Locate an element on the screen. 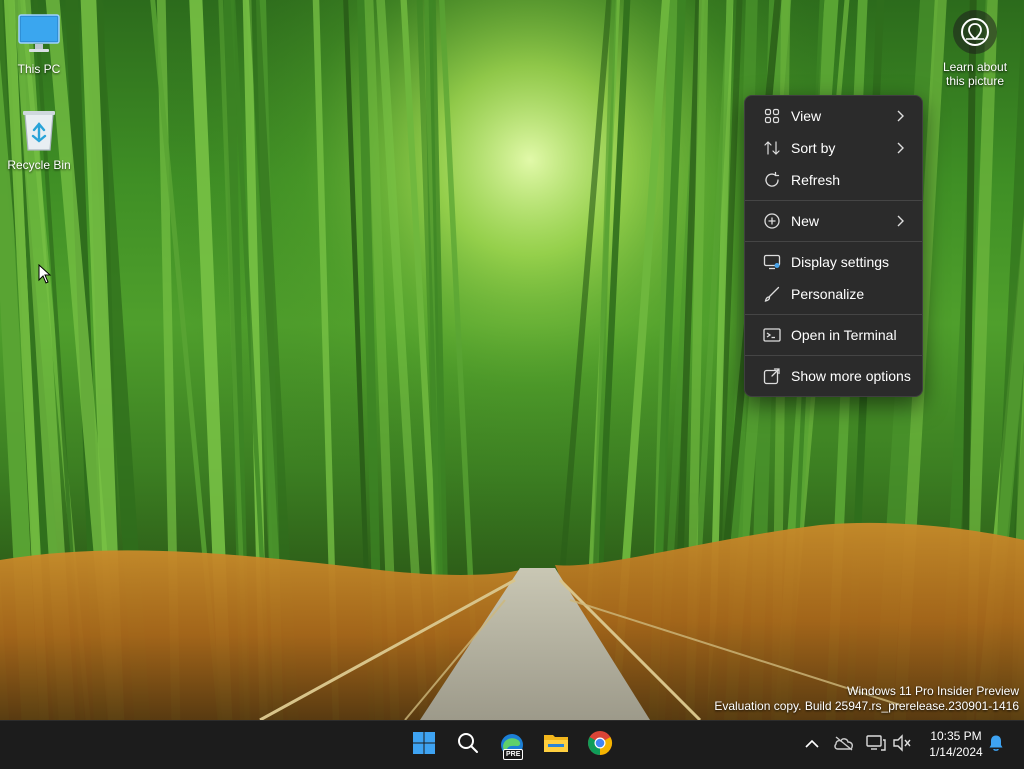 The height and width of the screenshot is (769, 1024). network-button is located at coordinates (876, 745).